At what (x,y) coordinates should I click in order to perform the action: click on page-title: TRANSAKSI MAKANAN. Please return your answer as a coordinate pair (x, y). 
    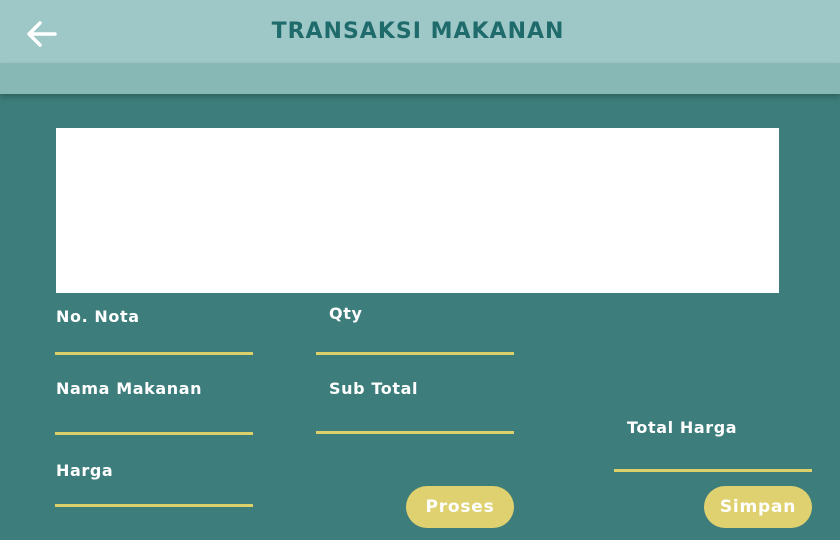
    Looking at the image, I should click on (418, 31).